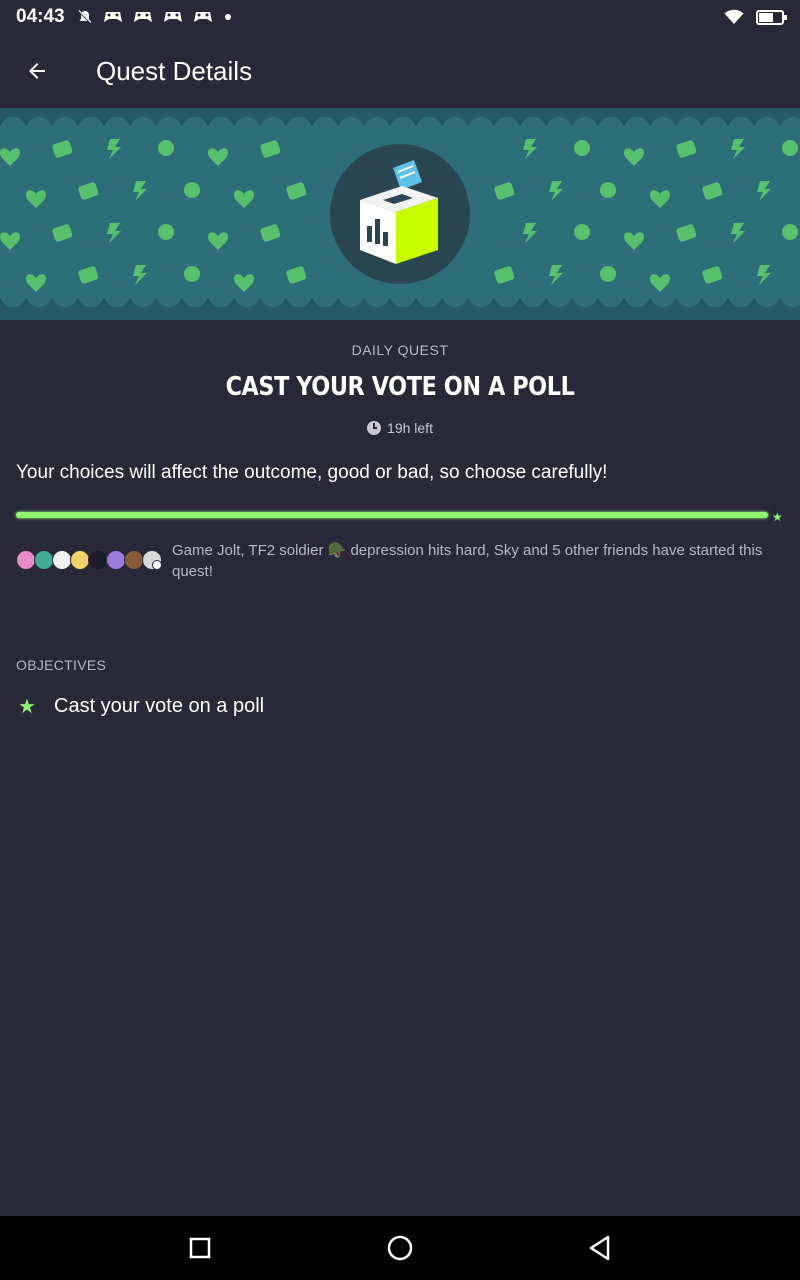 This screenshot has height=1280, width=800. I want to click on wifi-icon, so click(734, 16).